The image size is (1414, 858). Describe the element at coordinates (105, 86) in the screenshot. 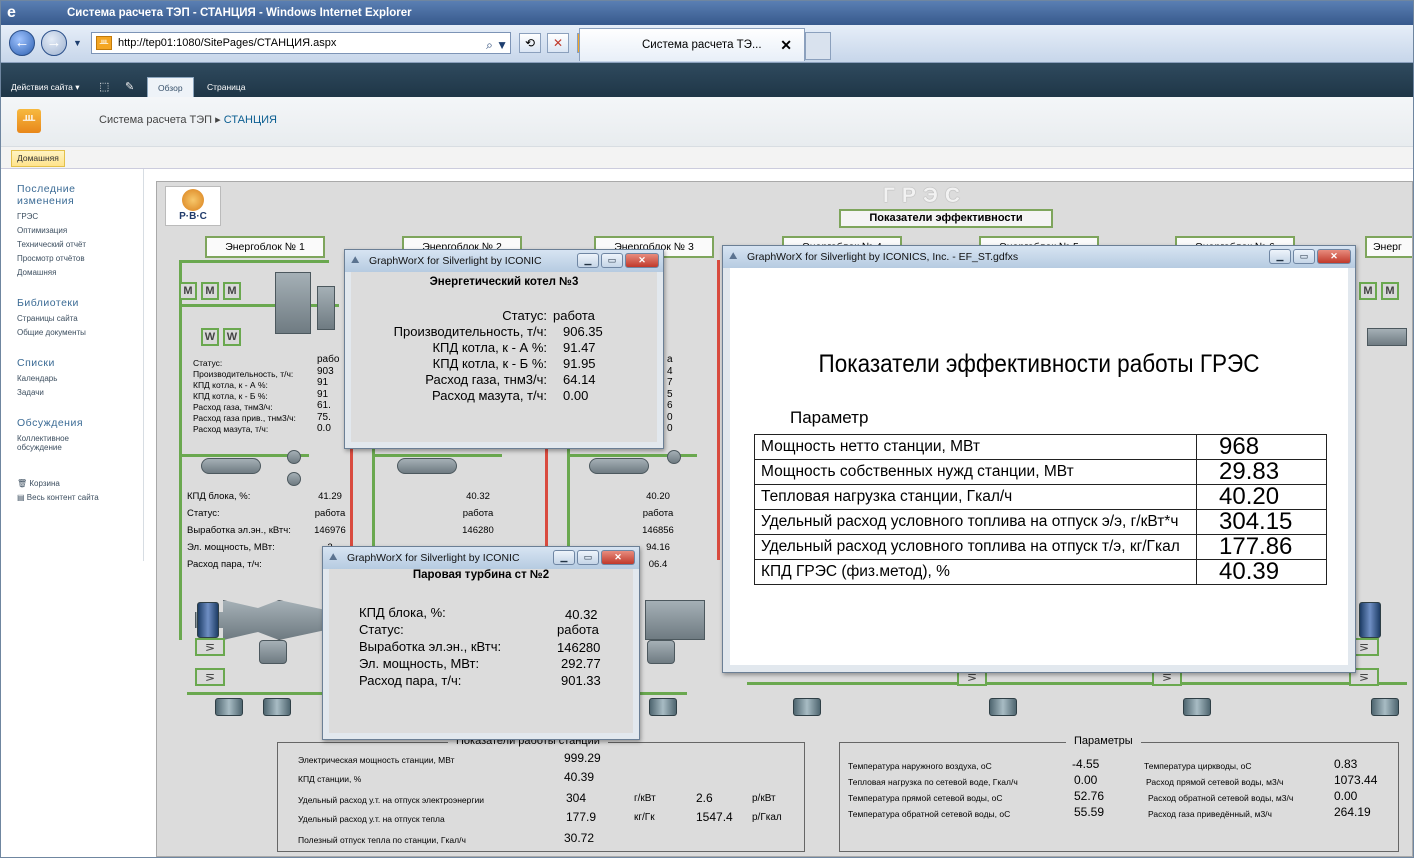

I see `navigate-up-icon: ⬚` at that location.